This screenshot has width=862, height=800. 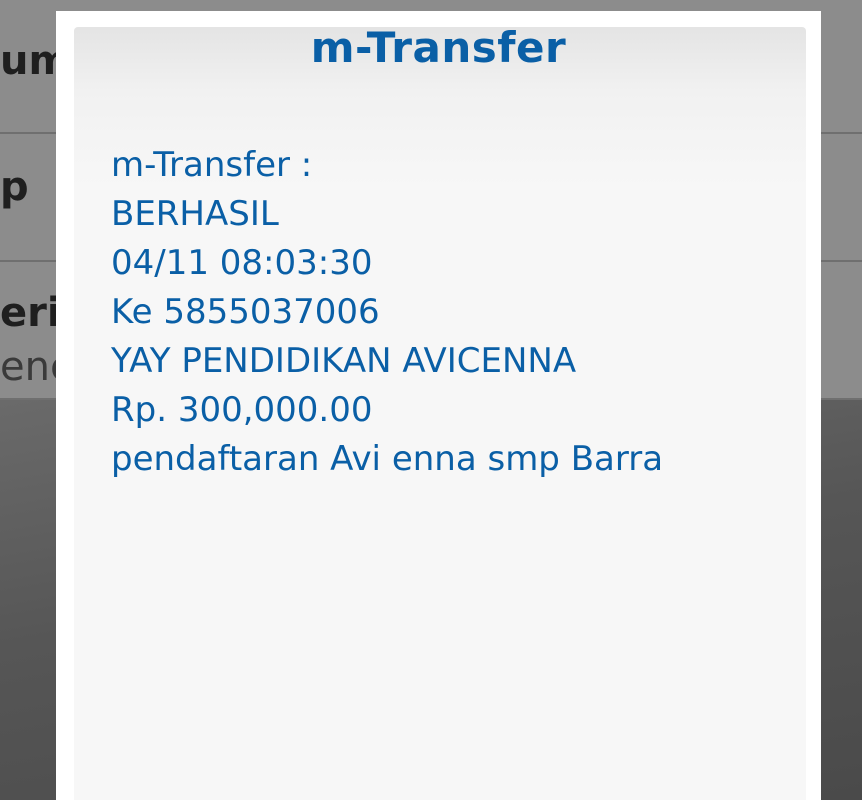 I want to click on destination-account: Ke 5855037006, so click(x=245, y=312).